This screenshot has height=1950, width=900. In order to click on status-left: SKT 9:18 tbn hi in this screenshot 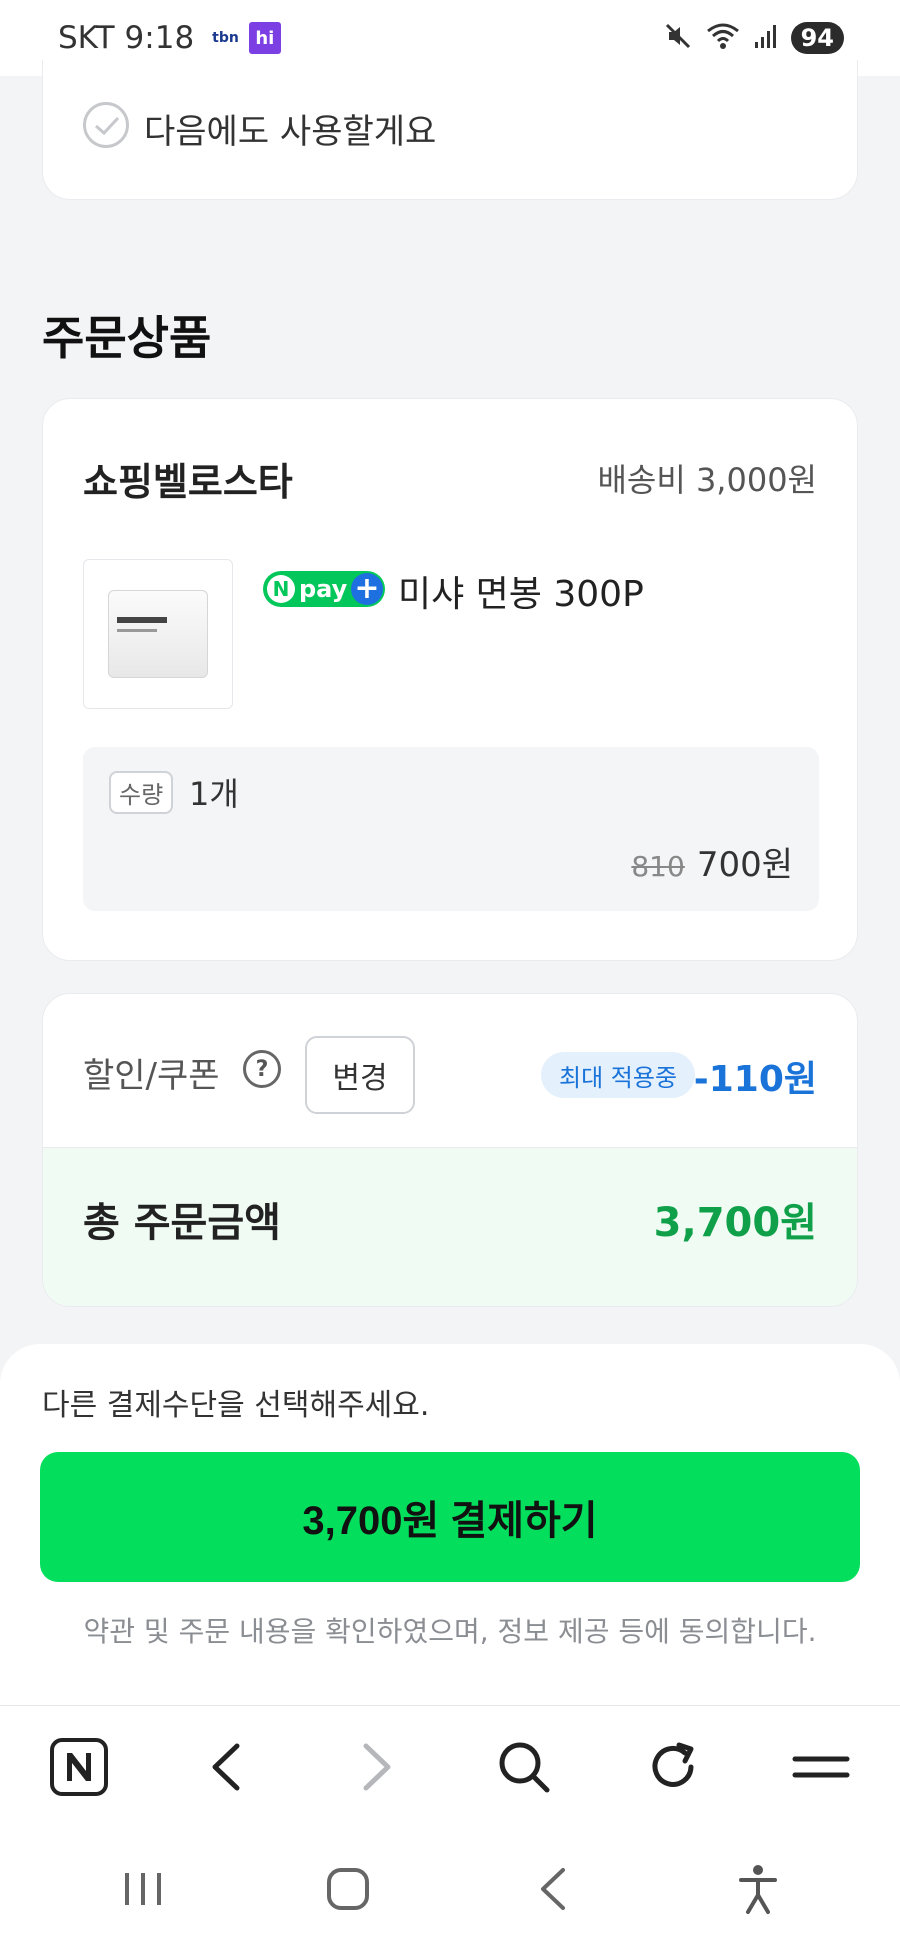, I will do `click(169, 38)`.